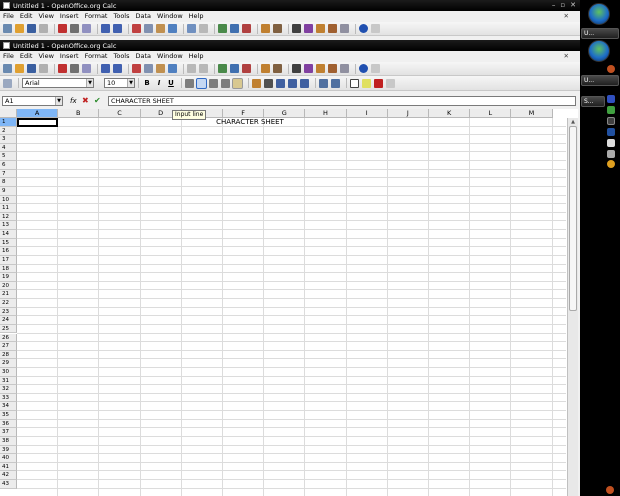  Describe the element at coordinates (8, 277) in the screenshot. I see `row-header-19: 19` at that location.